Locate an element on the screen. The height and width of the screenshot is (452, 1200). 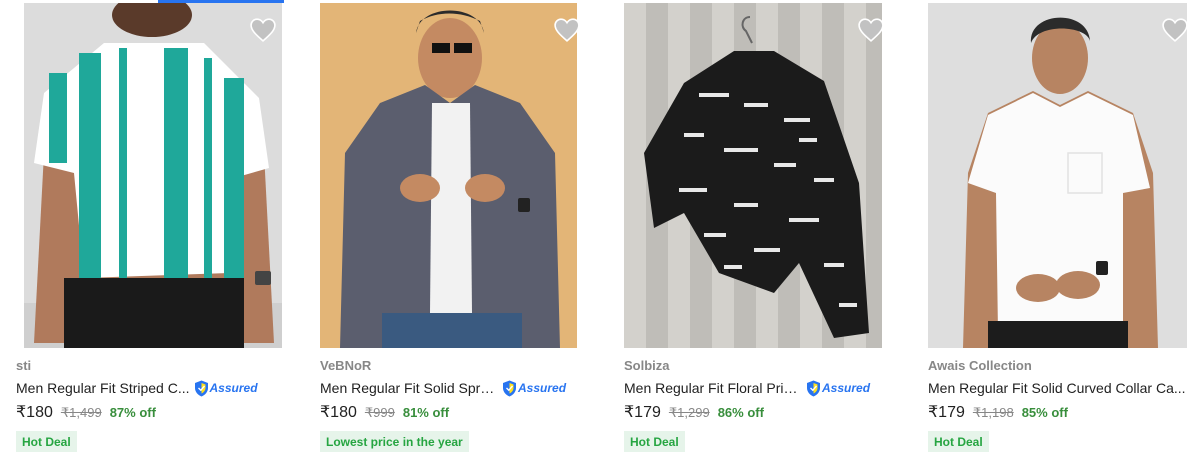
title-row: Men Regular Fit Floral Prin... Assured is located at coordinates (747, 388).